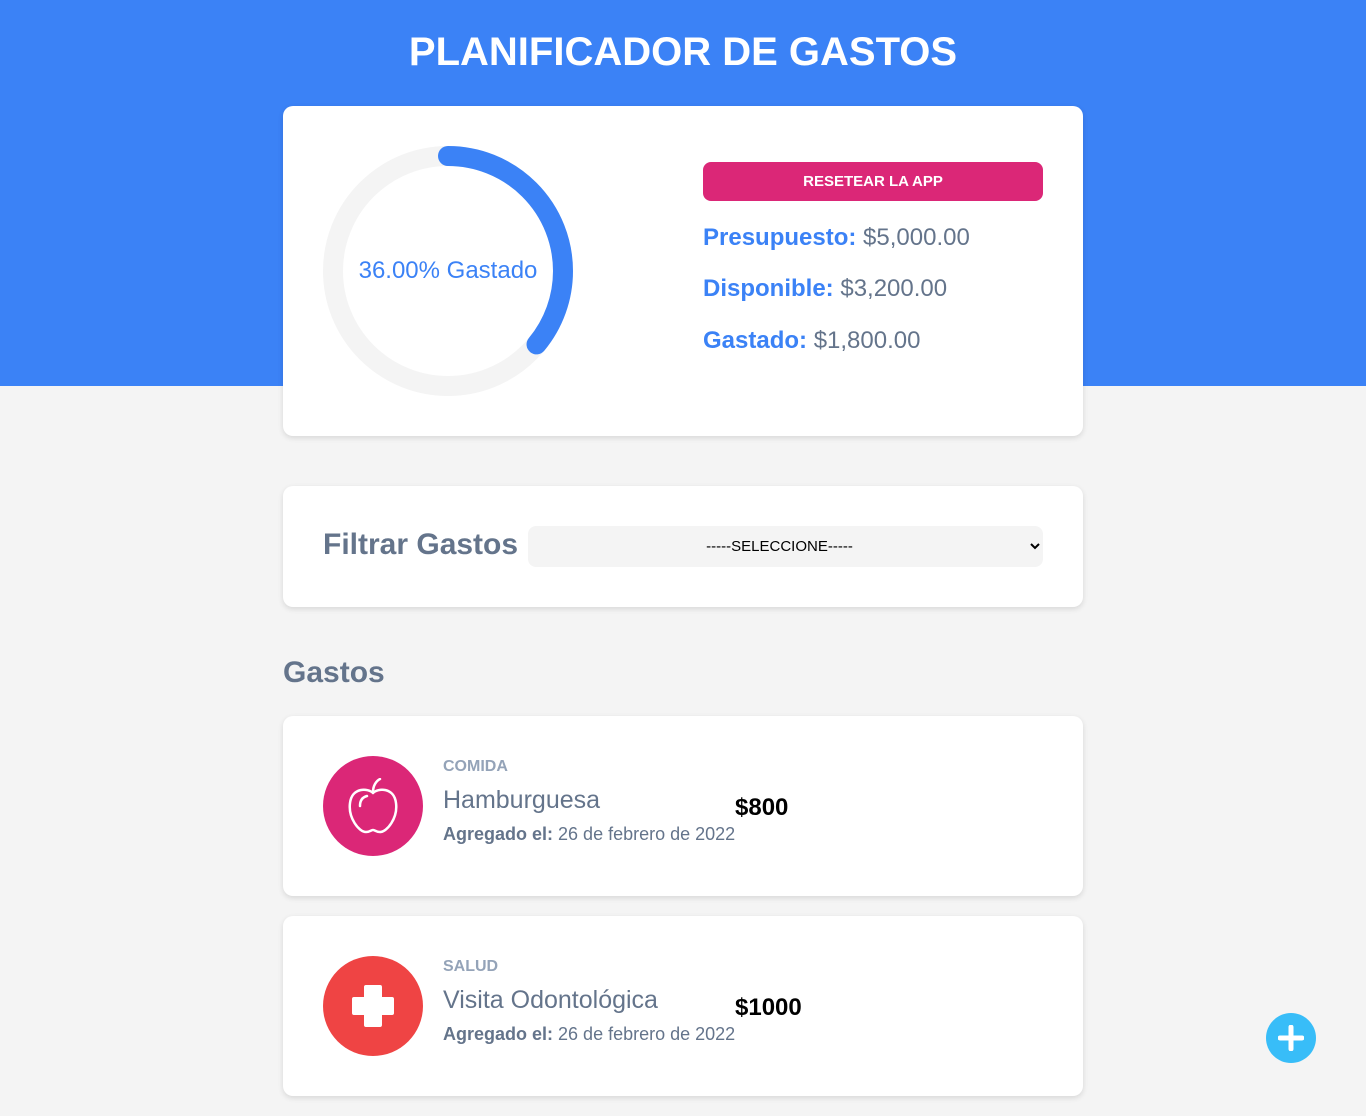 The width and height of the screenshot is (1366, 1116). Describe the element at coordinates (867, 340) in the screenshot. I see `gastado-value: $1,800.00` at that location.